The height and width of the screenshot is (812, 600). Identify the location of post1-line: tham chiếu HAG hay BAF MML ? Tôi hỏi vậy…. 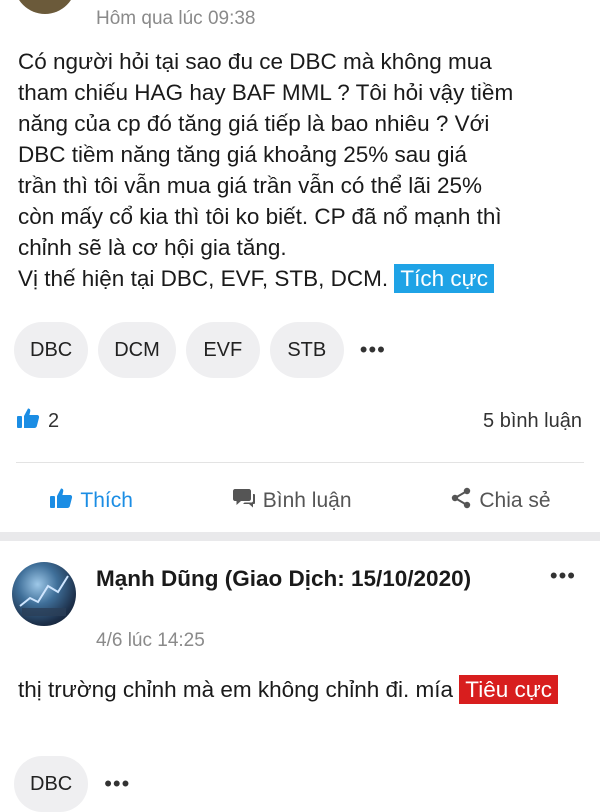
(266, 92).